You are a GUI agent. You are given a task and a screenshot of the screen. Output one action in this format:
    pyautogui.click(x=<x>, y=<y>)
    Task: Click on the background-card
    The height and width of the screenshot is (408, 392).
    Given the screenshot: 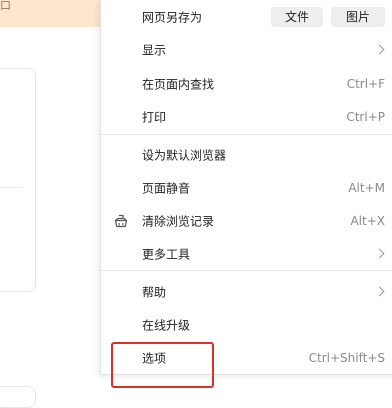 What is the action you would take?
    pyautogui.click(x=18, y=180)
    